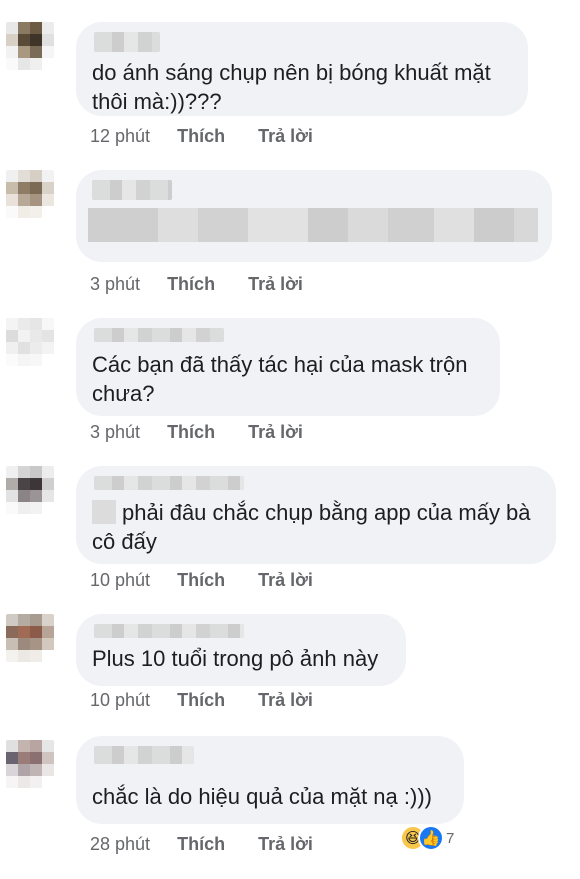  Describe the element at coordinates (104, 512) in the screenshot. I see `mention-tag` at that location.